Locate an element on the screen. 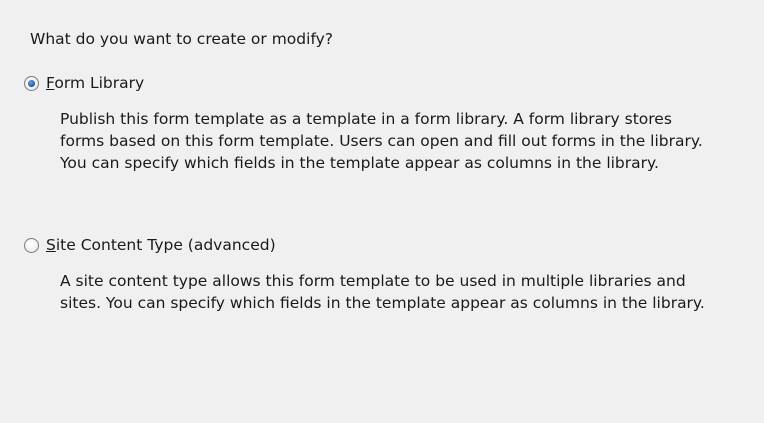  form-library-option: Form Library is located at coordinates (84, 83).